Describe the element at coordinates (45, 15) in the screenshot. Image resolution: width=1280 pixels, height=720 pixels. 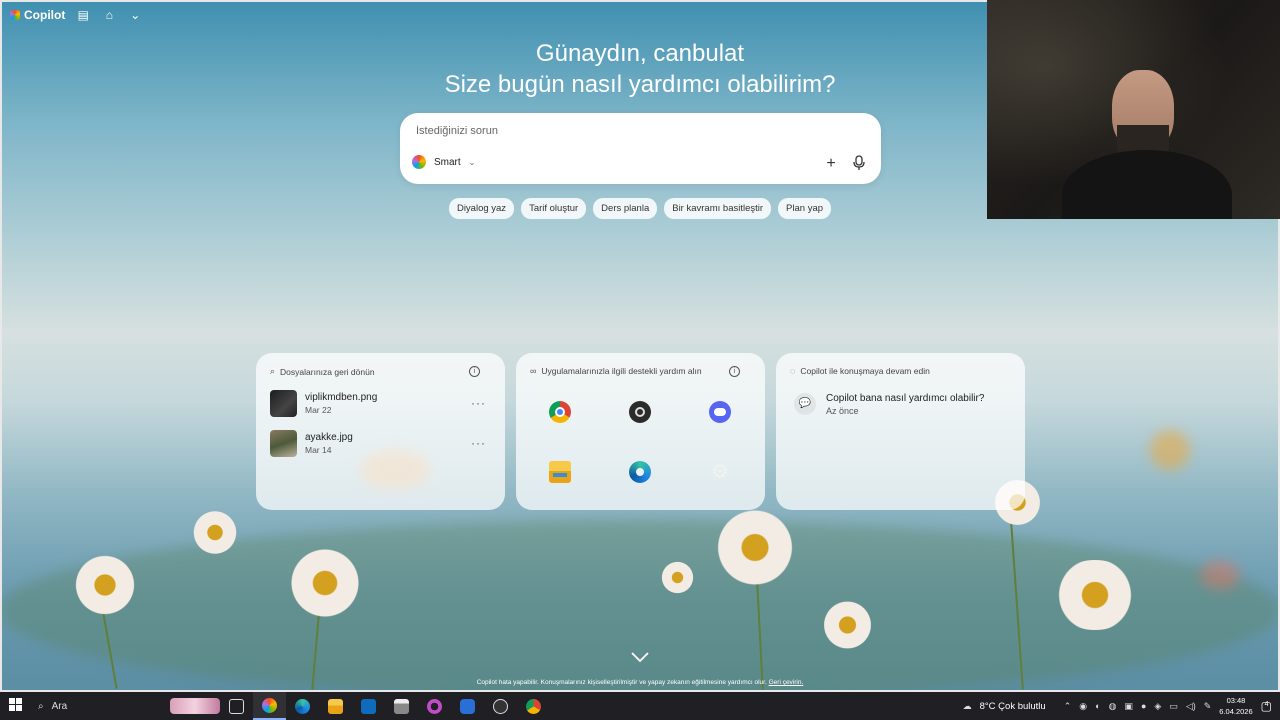
I see `brand-label: Copilot` at that location.